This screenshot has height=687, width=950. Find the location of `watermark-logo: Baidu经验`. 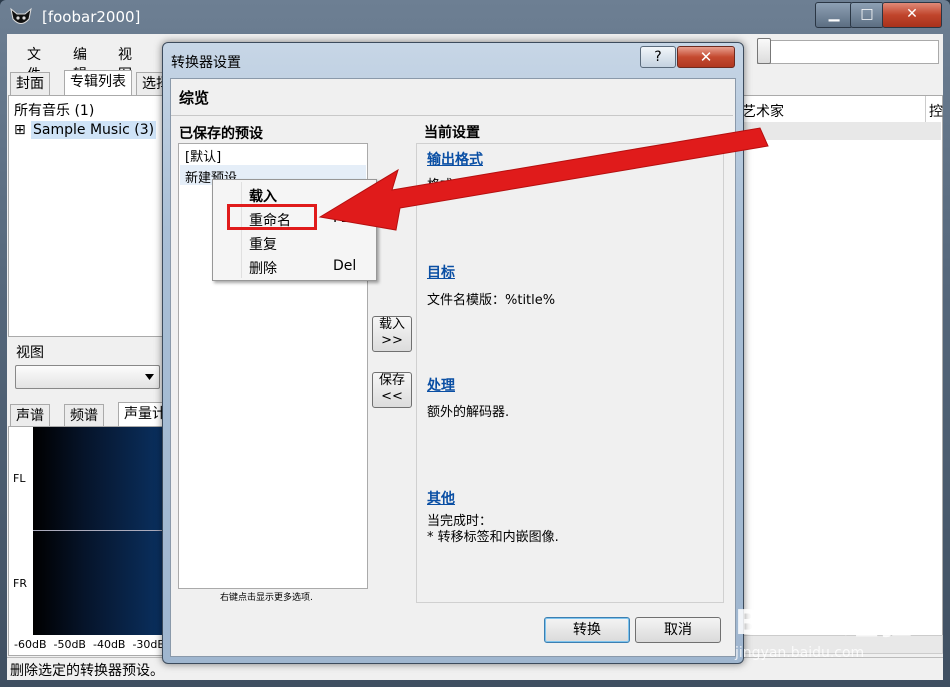

watermark-logo: Baidu经验 is located at coordinates (824, 623).